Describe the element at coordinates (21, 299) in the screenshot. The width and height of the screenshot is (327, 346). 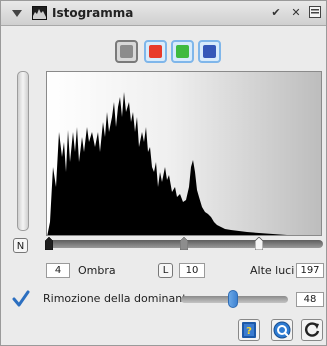
I see `dominant-checkbox` at that location.